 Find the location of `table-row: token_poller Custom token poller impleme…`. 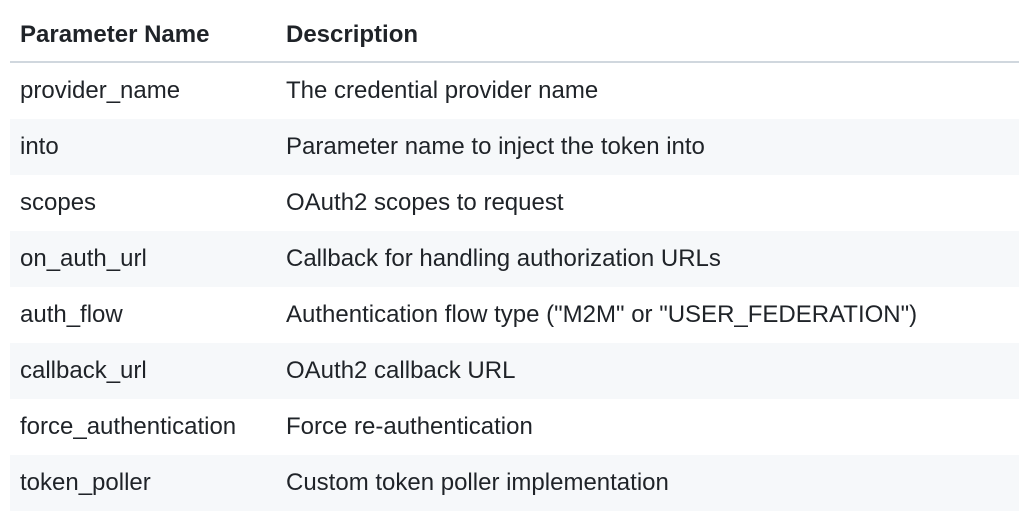

table-row: token_poller Custom token poller impleme… is located at coordinates (514, 483).